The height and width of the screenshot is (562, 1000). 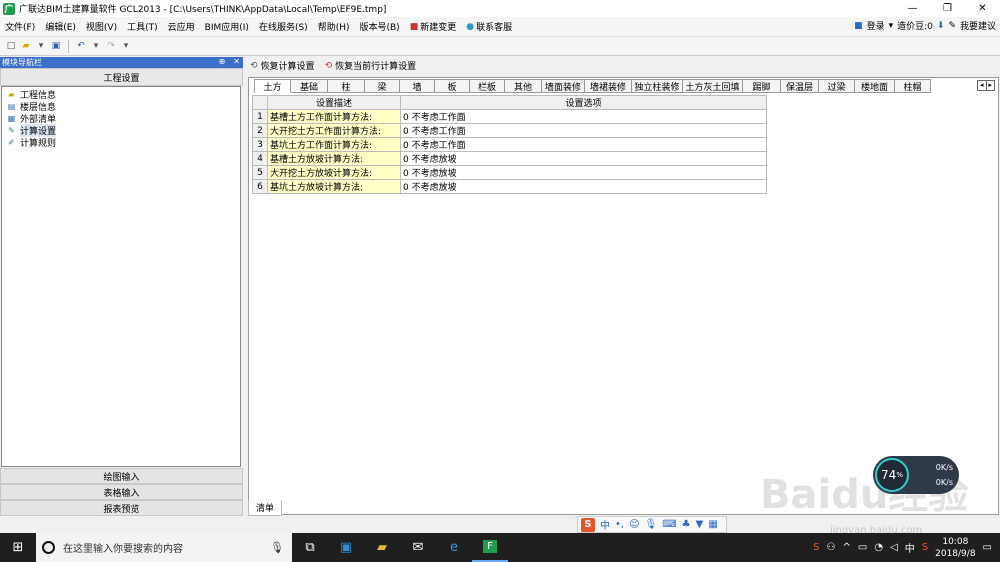 I want to click on tree-item-calc-rules: ✐ 计算规则, so click(x=121, y=142).